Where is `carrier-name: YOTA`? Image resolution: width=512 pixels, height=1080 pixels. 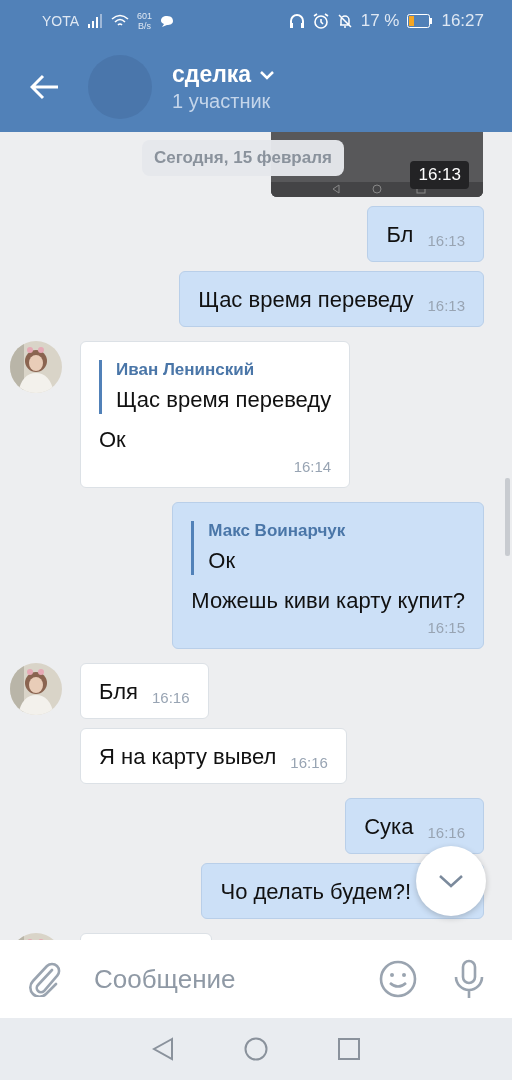
carrier-name: YOTA is located at coordinates (61, 21).